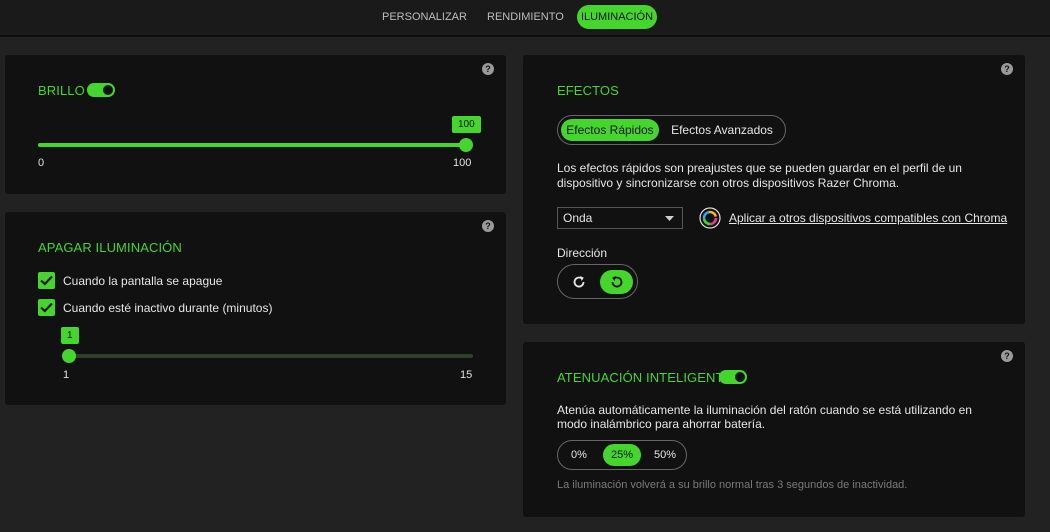  What do you see at coordinates (252, 145) in the screenshot?
I see `brillo-slider-fill` at bounding box center [252, 145].